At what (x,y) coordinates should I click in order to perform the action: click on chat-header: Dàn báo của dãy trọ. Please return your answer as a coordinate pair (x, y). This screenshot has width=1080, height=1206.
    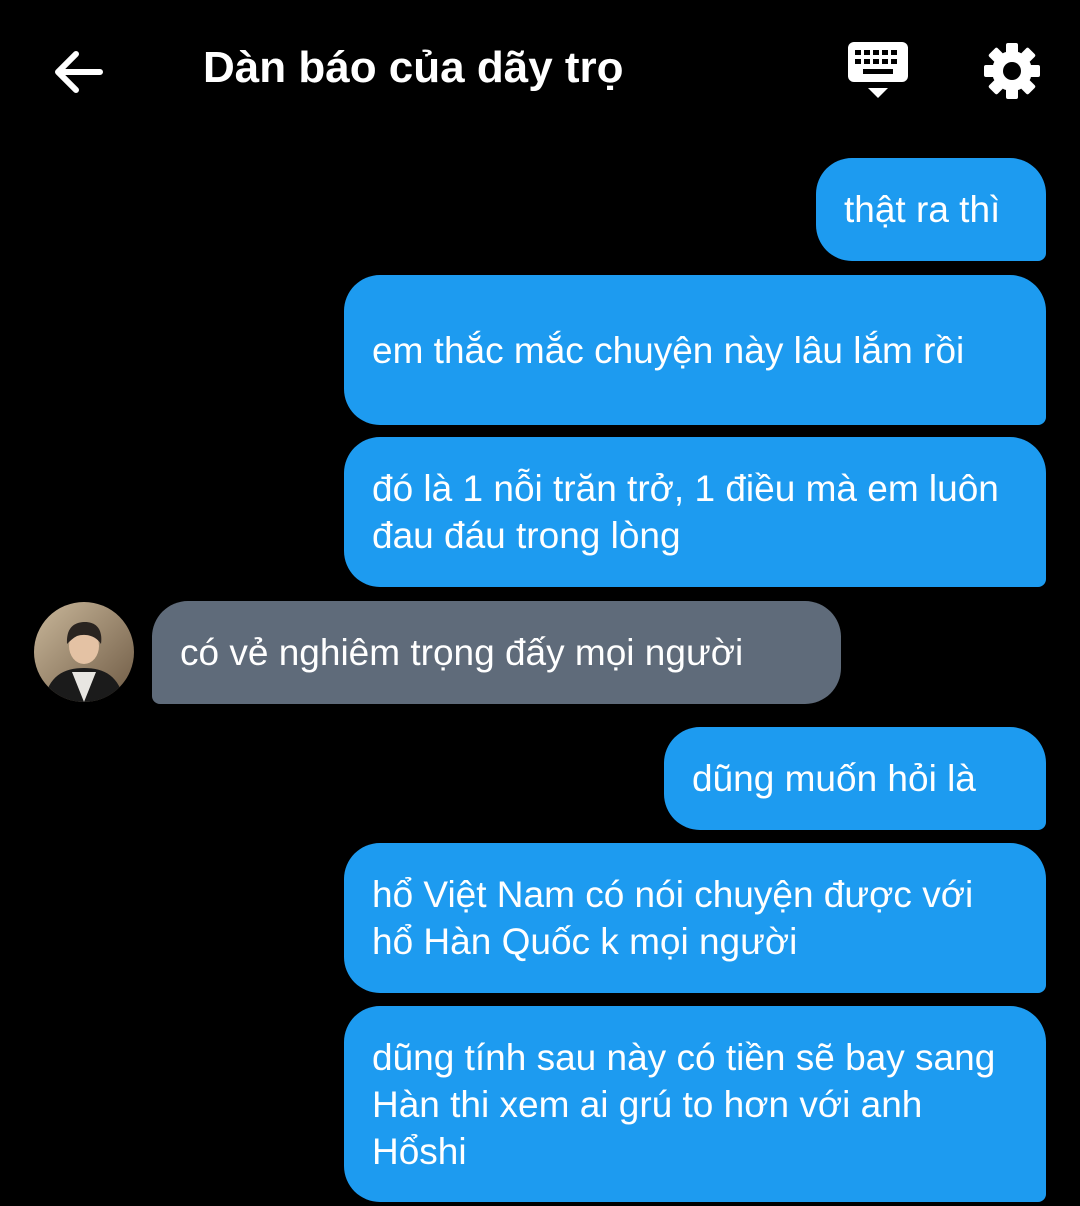
    Looking at the image, I should click on (540, 70).